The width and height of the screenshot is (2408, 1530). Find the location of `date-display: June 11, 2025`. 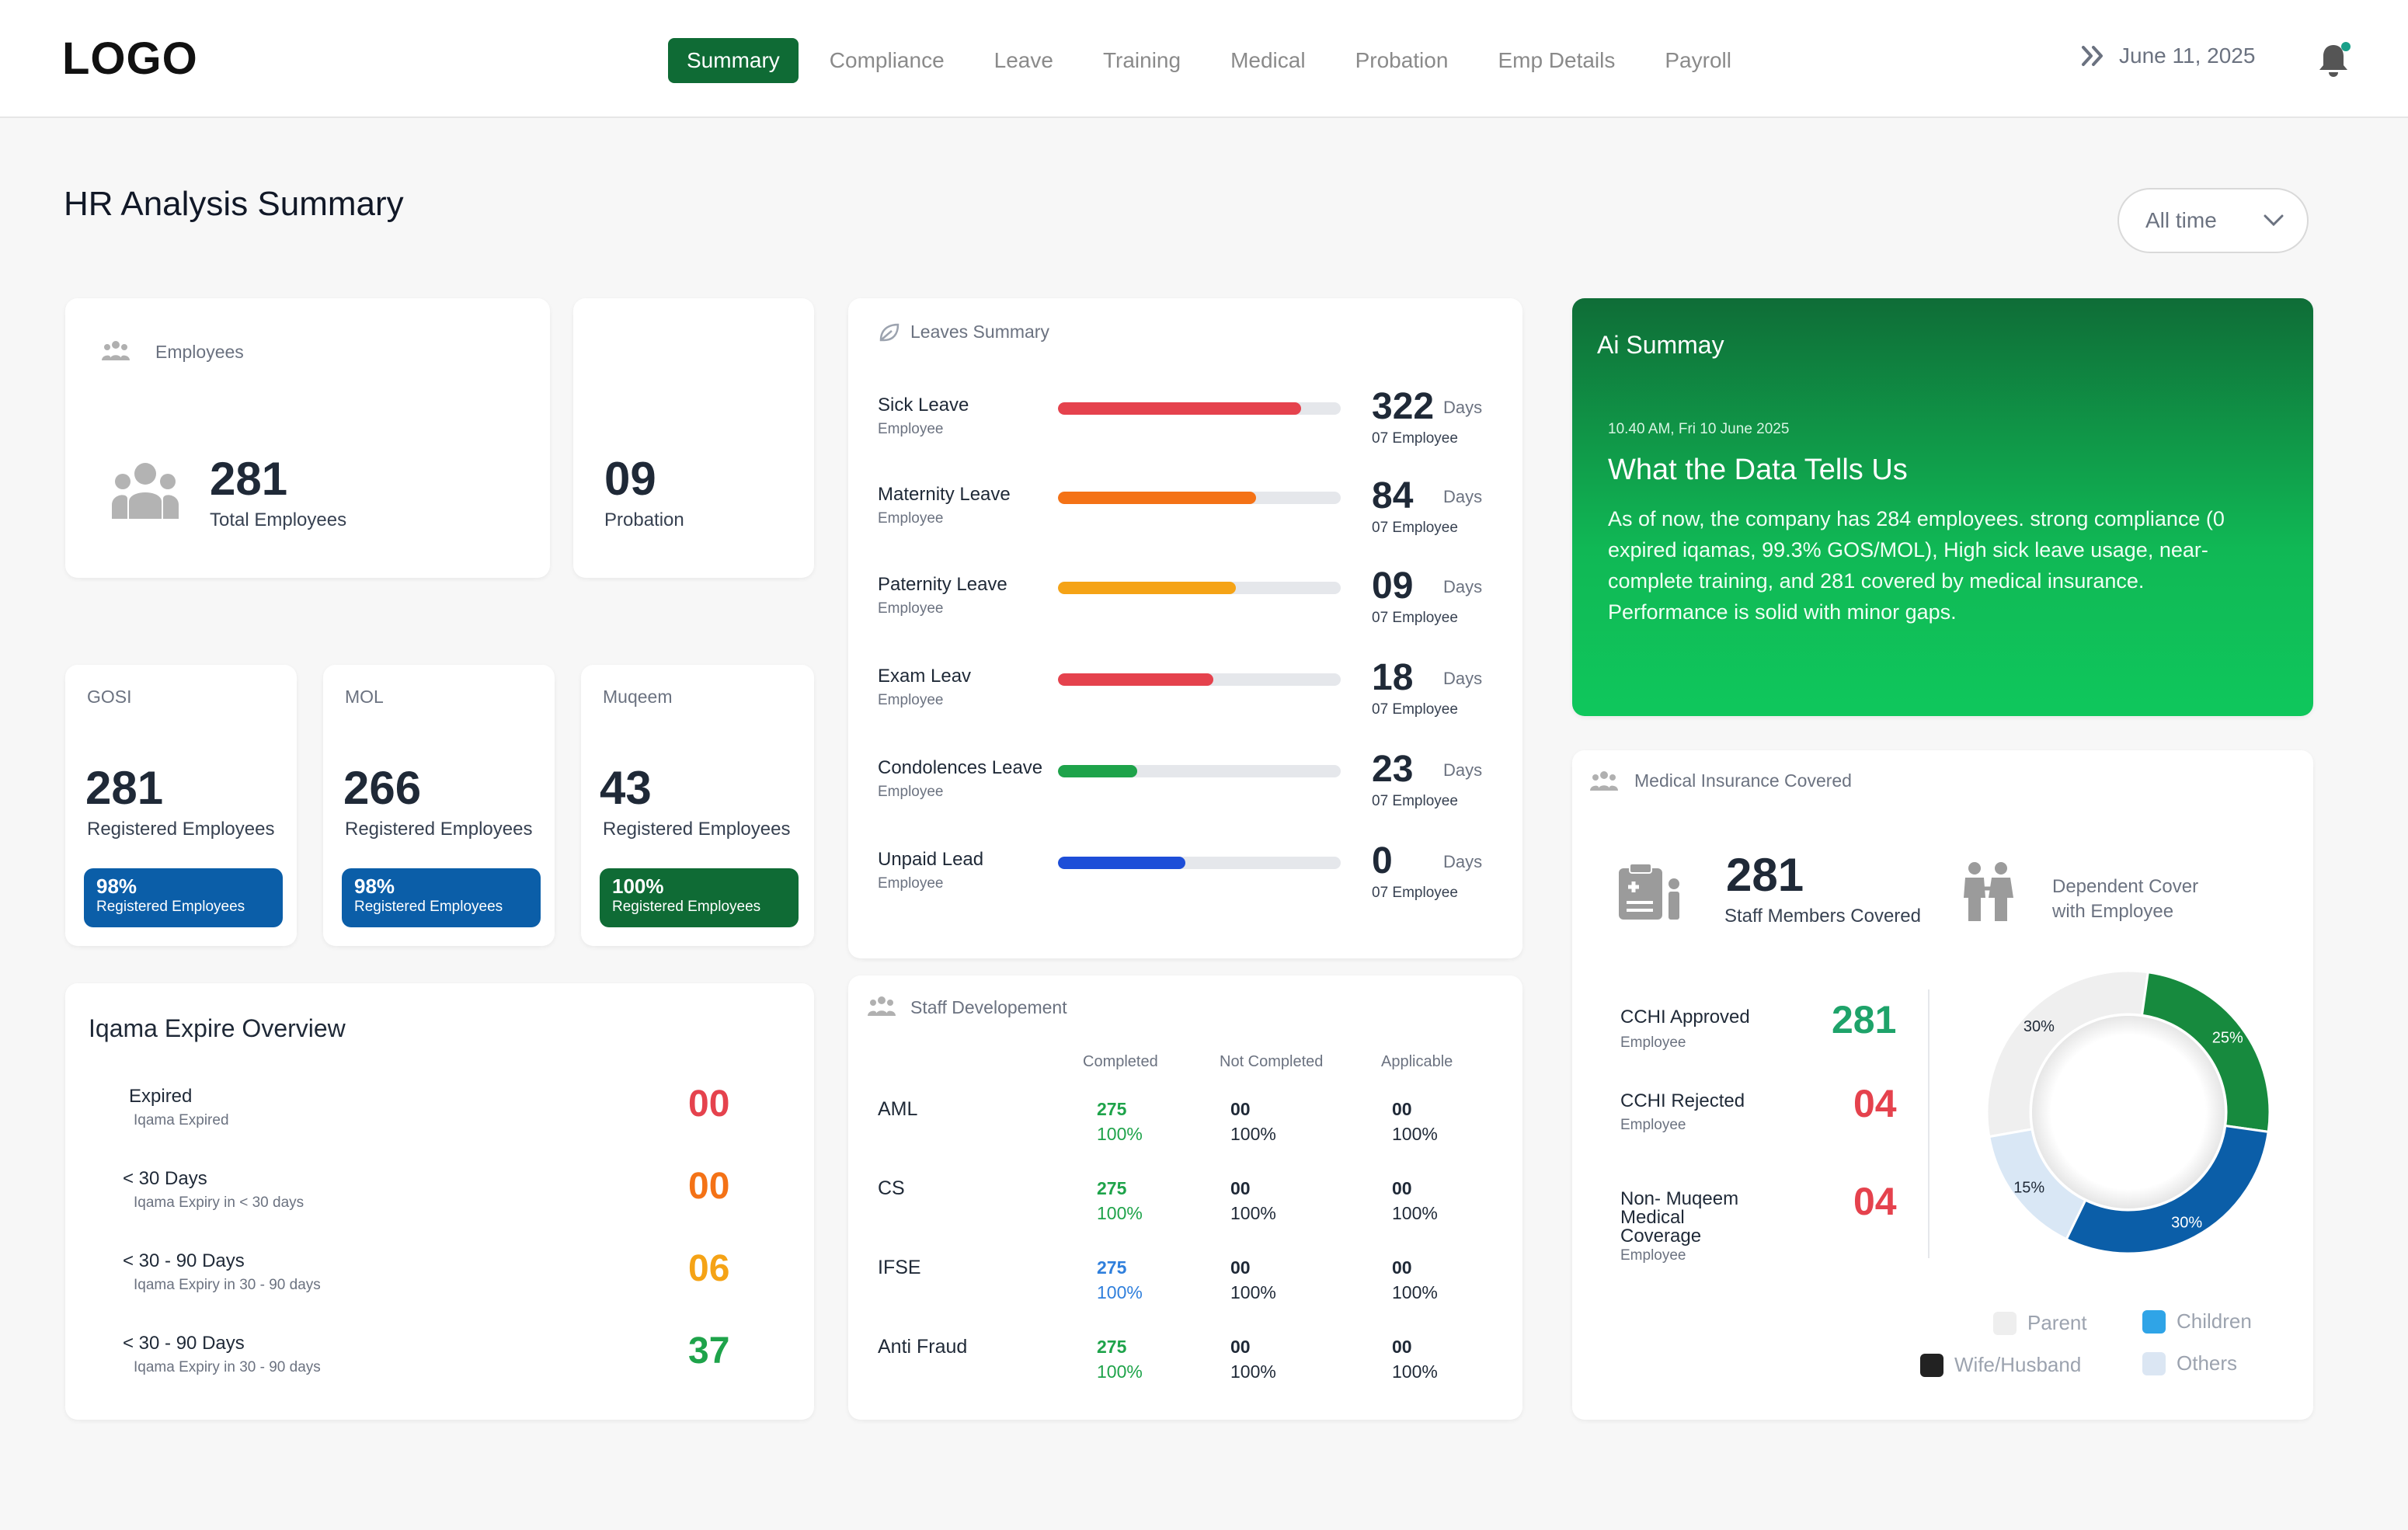

date-display: June 11, 2025 is located at coordinates (2167, 56).